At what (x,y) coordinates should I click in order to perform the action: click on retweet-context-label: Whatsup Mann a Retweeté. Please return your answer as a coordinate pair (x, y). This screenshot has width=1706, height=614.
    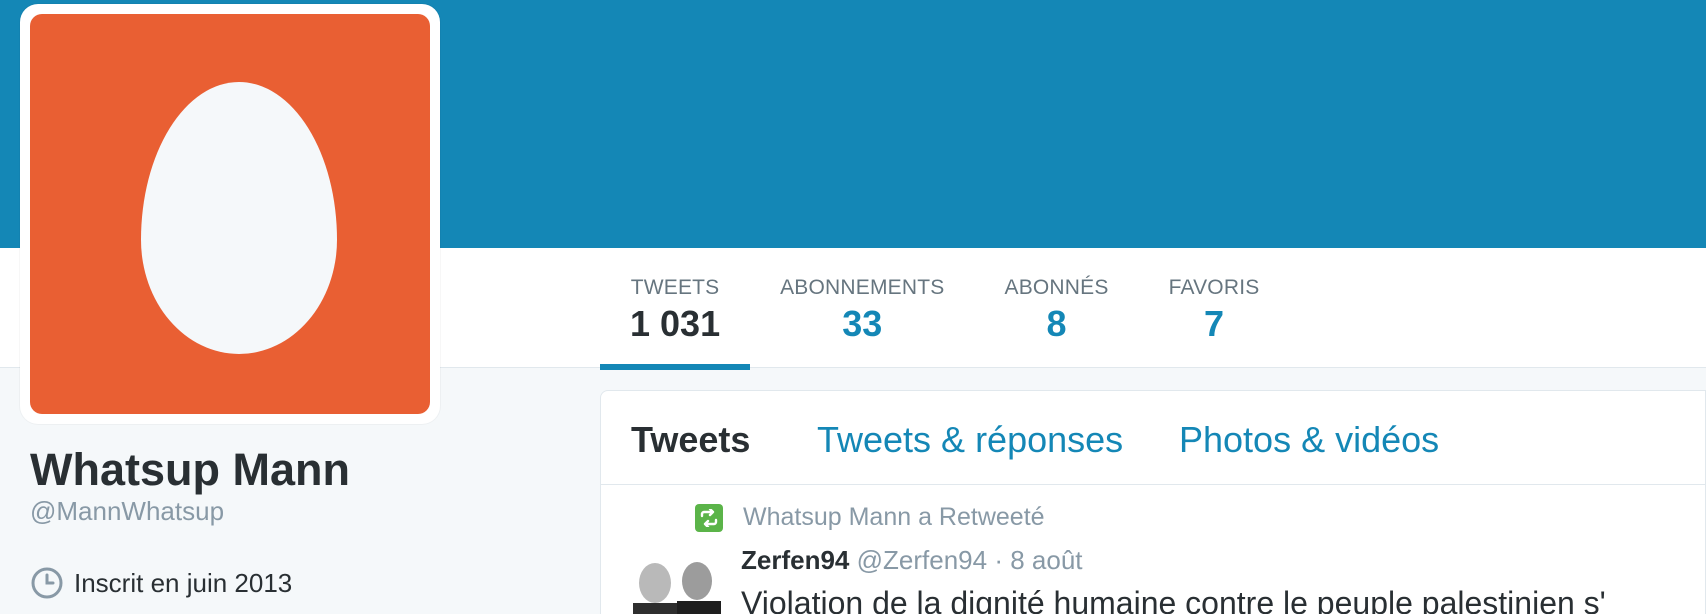
    Looking at the image, I should click on (894, 517).